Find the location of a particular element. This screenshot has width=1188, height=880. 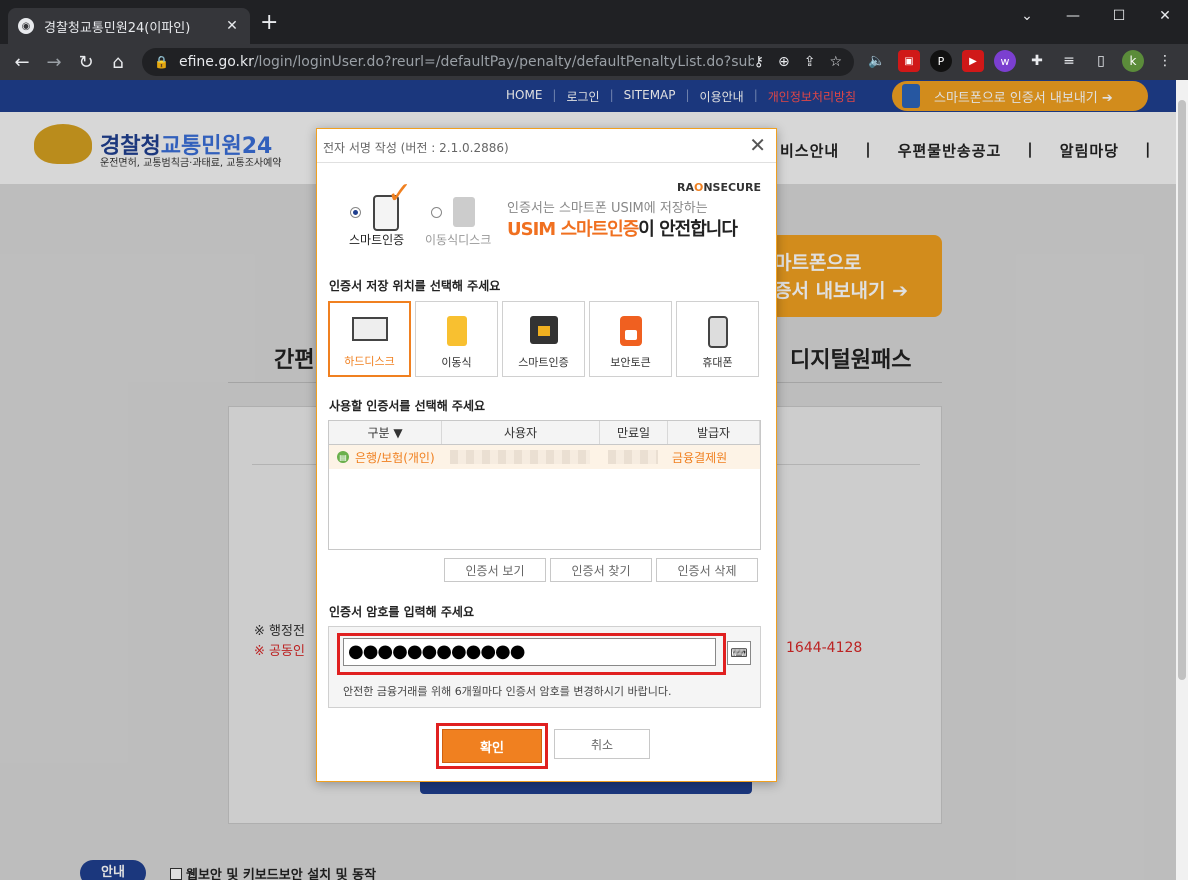

back-arrow-icon: ← is located at coordinates (22, 62).